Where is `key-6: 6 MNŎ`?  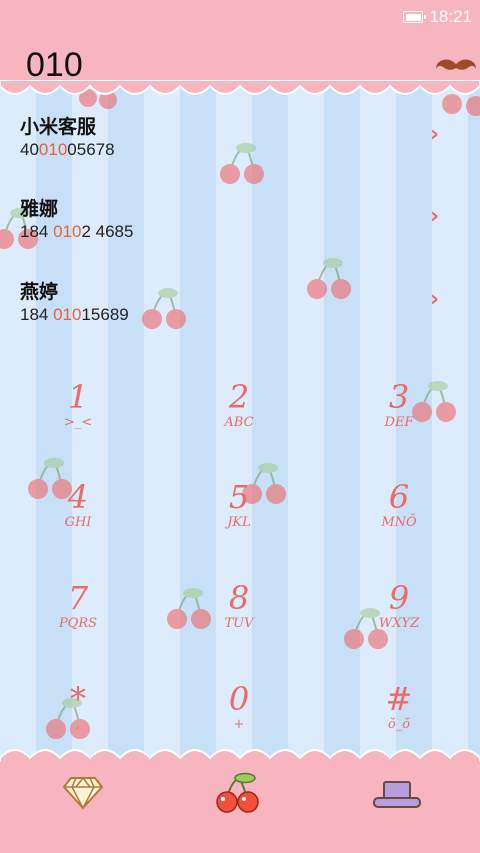 key-6: 6 MNŎ is located at coordinates (399, 515).